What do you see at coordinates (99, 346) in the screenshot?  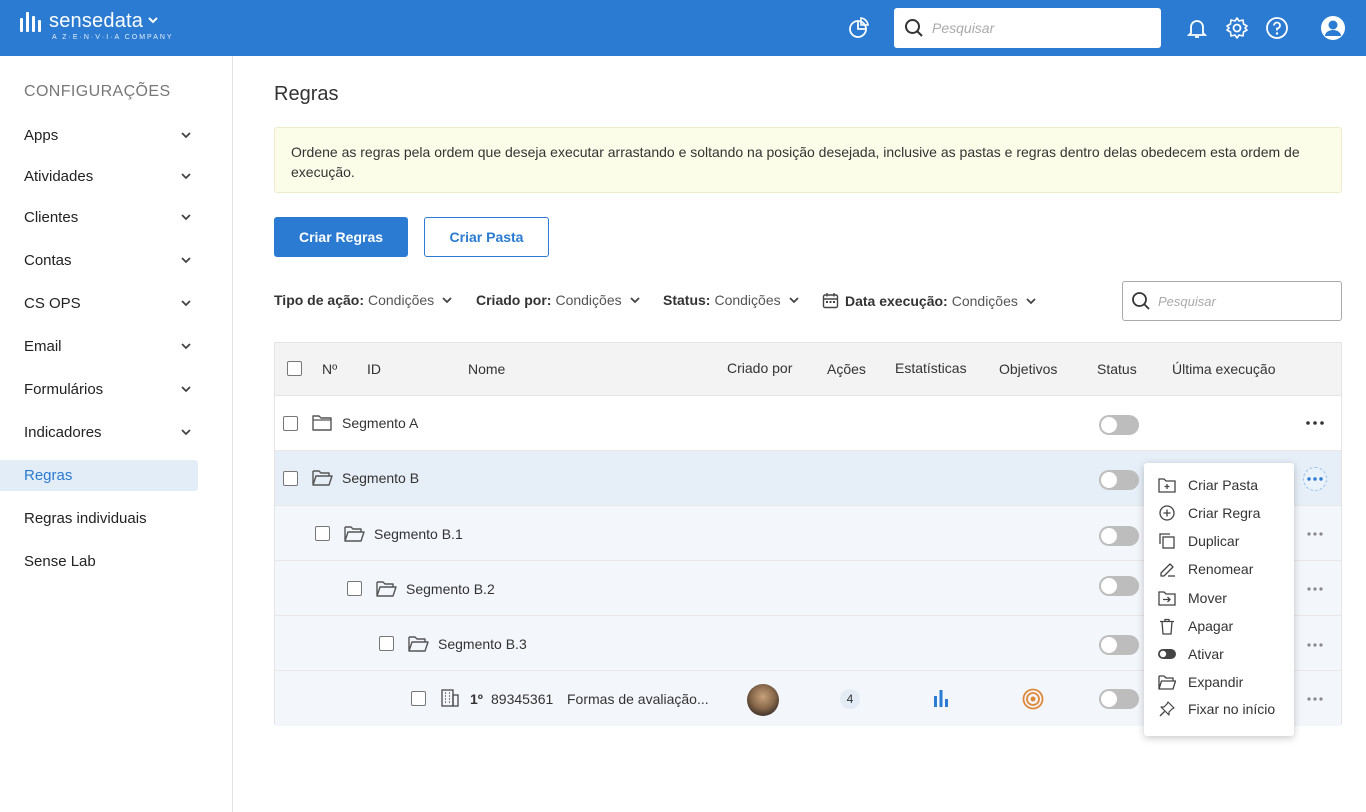 I see `sidebar-item-email: Email` at bounding box center [99, 346].